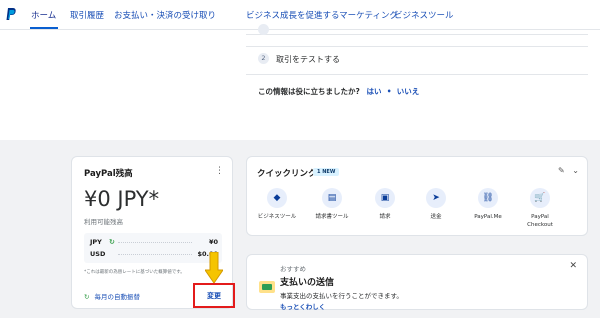 The width and height of the screenshot is (600, 318). What do you see at coordinates (322, 15) in the screenshot?
I see `nav-marketing: ビジネス成長を促進するマーケティング` at bounding box center [322, 15].